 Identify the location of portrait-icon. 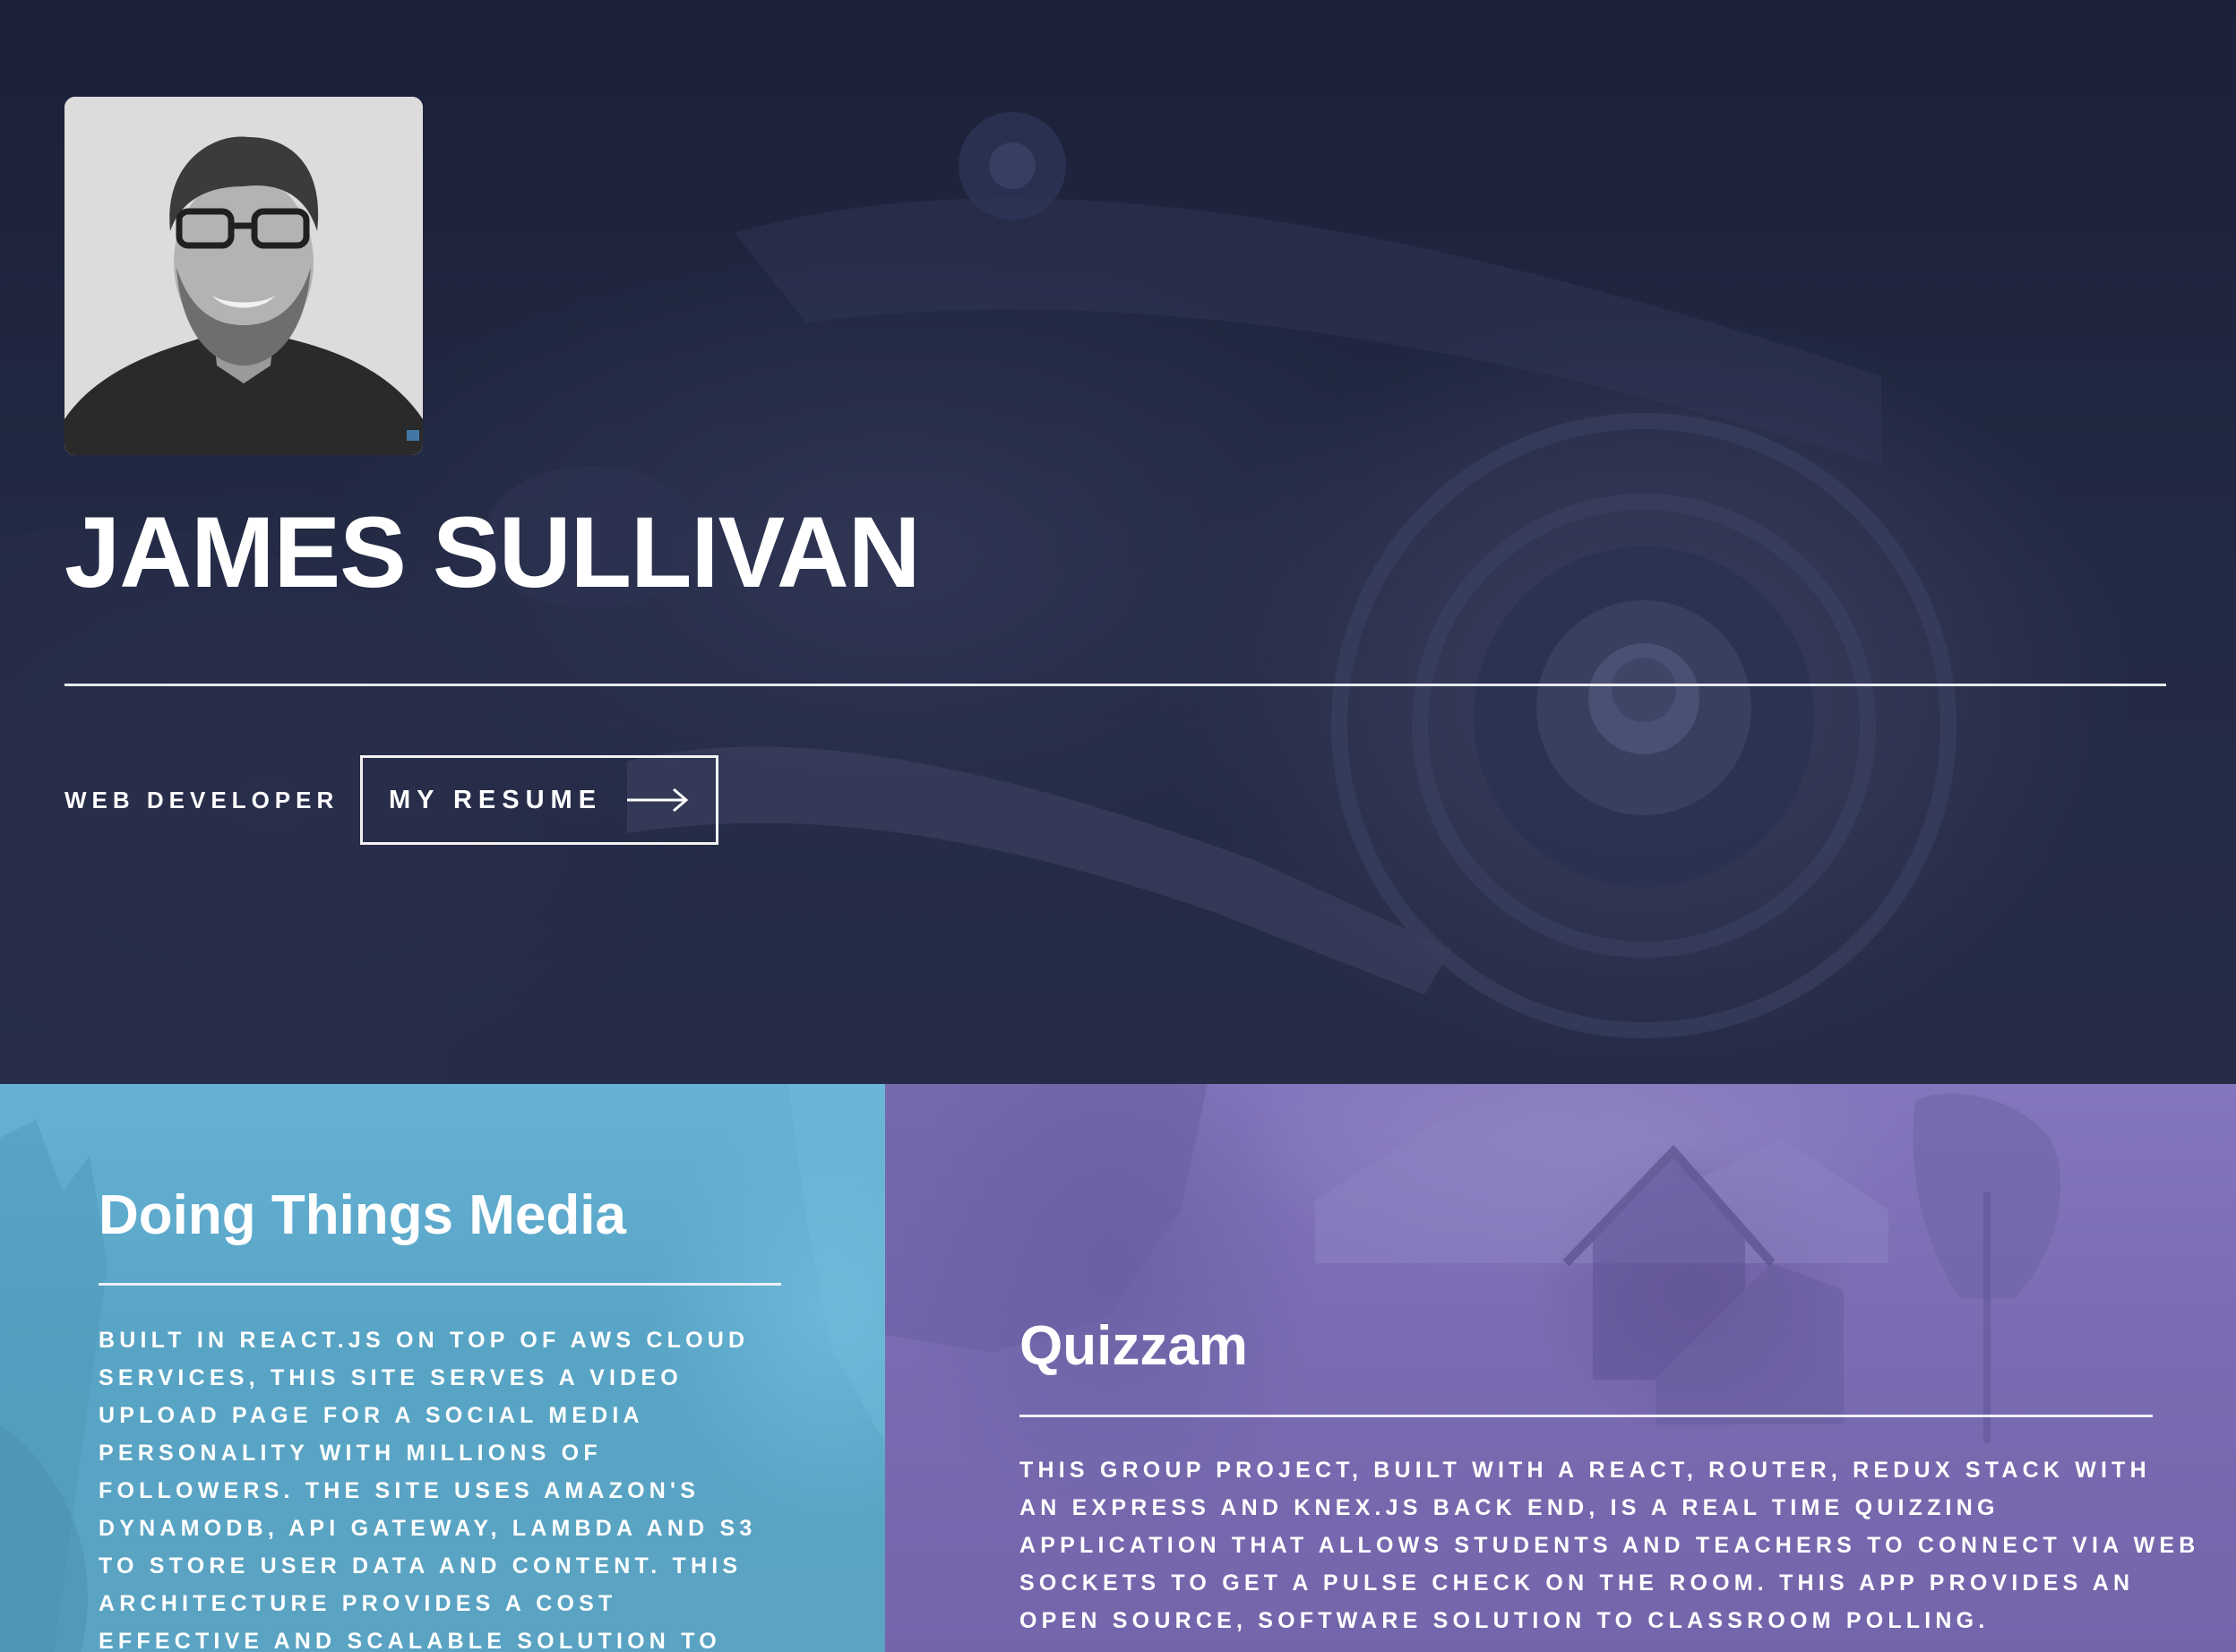
(243, 276).